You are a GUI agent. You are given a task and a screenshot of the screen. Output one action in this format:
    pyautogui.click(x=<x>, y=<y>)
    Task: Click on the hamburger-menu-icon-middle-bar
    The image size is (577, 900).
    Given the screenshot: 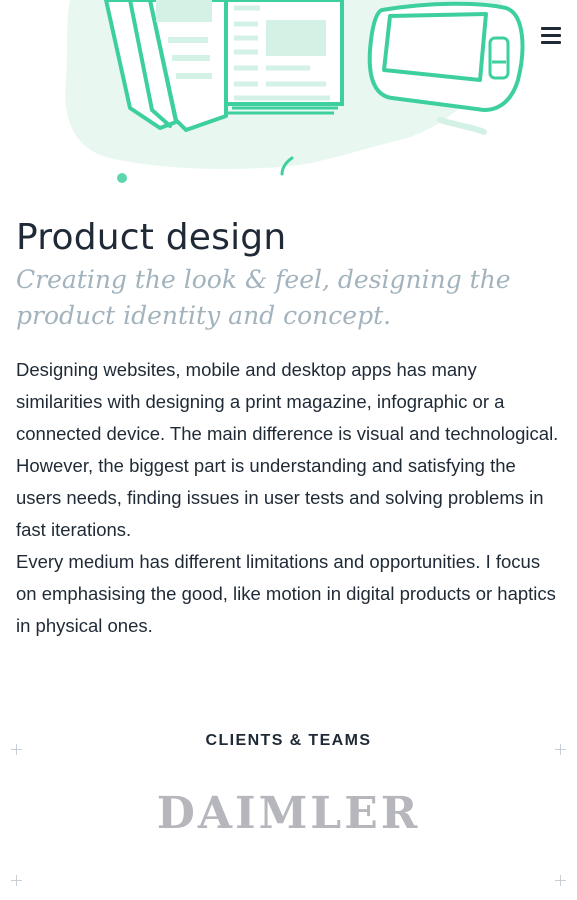 What is the action you would take?
    pyautogui.click(x=551, y=35)
    